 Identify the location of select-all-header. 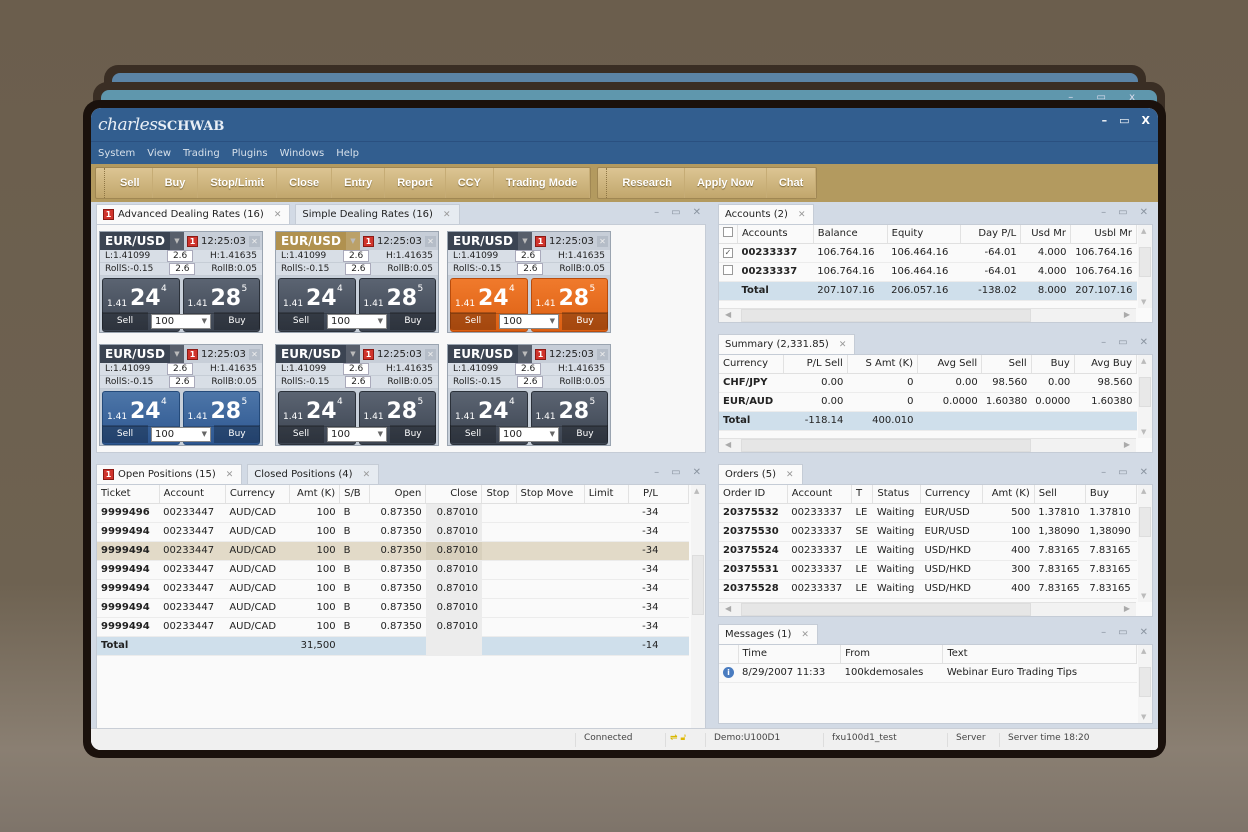
(728, 234).